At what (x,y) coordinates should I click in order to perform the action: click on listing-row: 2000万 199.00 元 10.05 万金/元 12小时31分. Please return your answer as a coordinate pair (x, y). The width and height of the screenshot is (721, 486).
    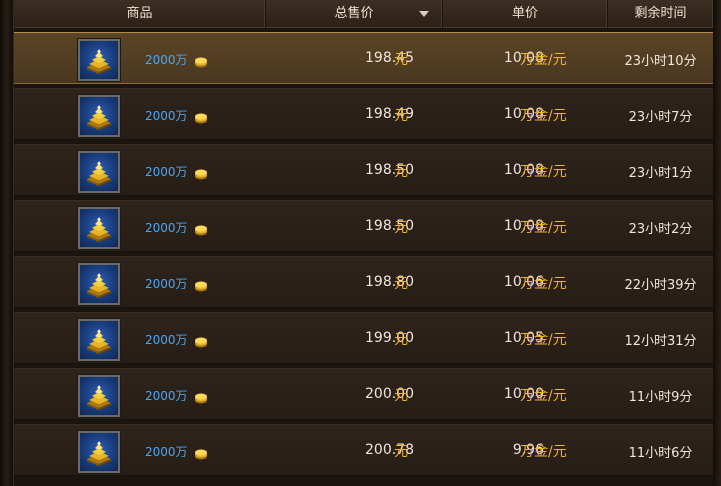
    Looking at the image, I should click on (363, 338).